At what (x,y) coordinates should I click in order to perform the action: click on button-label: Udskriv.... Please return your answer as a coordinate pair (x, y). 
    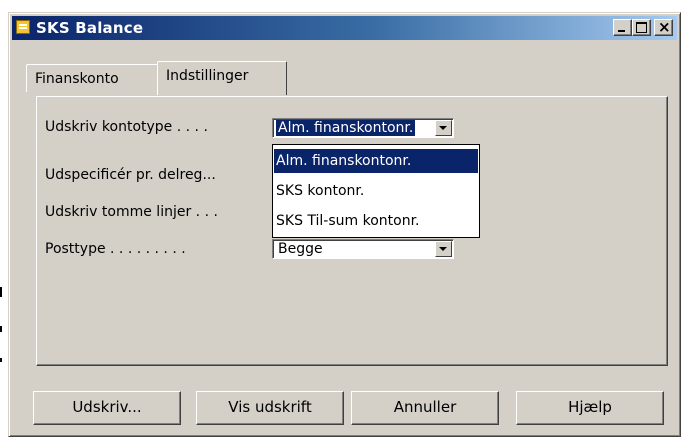
    Looking at the image, I should click on (107, 407).